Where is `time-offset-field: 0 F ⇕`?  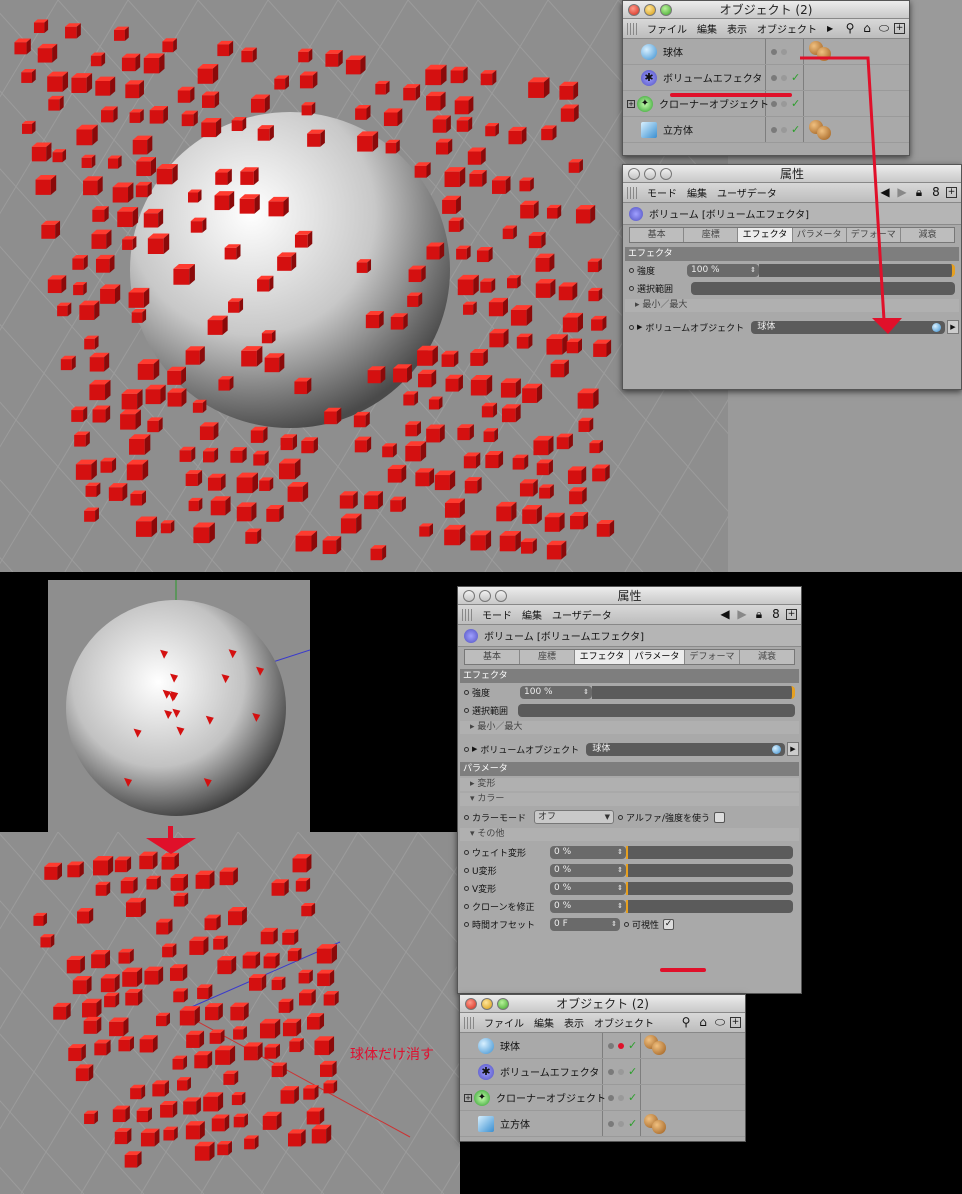
time-offset-field: 0 F ⇕ is located at coordinates (585, 924).